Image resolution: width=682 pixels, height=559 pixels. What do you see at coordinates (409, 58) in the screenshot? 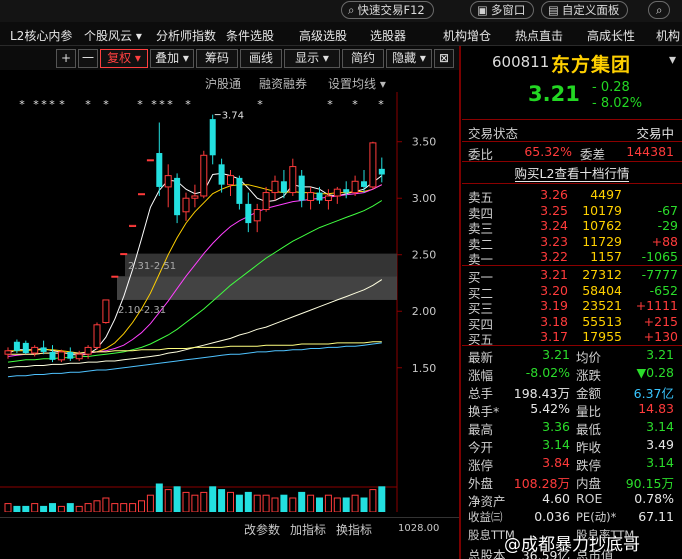
I see `hide-button: 隐藏 ▾` at bounding box center [409, 58].